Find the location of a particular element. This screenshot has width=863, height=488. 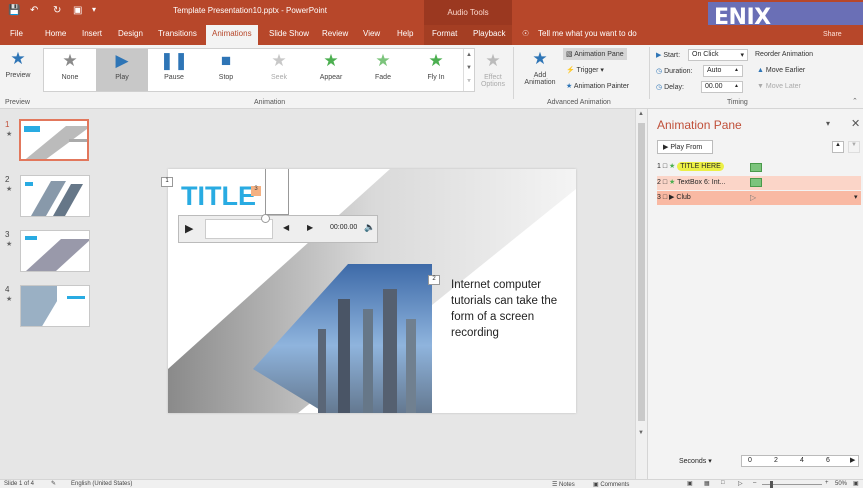

scroll-down-icon: ▼ is located at coordinates (641, 433).